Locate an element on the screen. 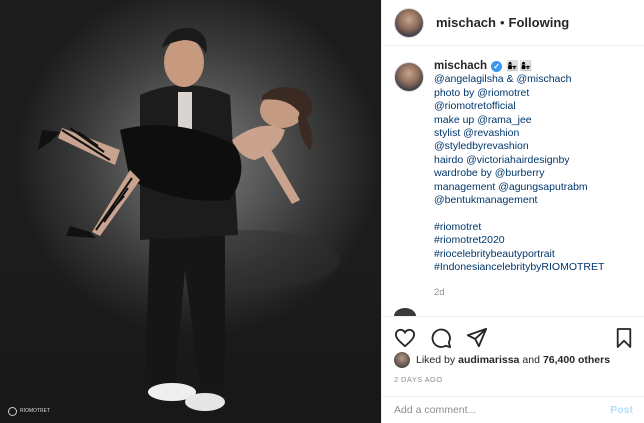 The image size is (644, 423). caption-line: stylist @revashion is located at coordinates (519, 133).